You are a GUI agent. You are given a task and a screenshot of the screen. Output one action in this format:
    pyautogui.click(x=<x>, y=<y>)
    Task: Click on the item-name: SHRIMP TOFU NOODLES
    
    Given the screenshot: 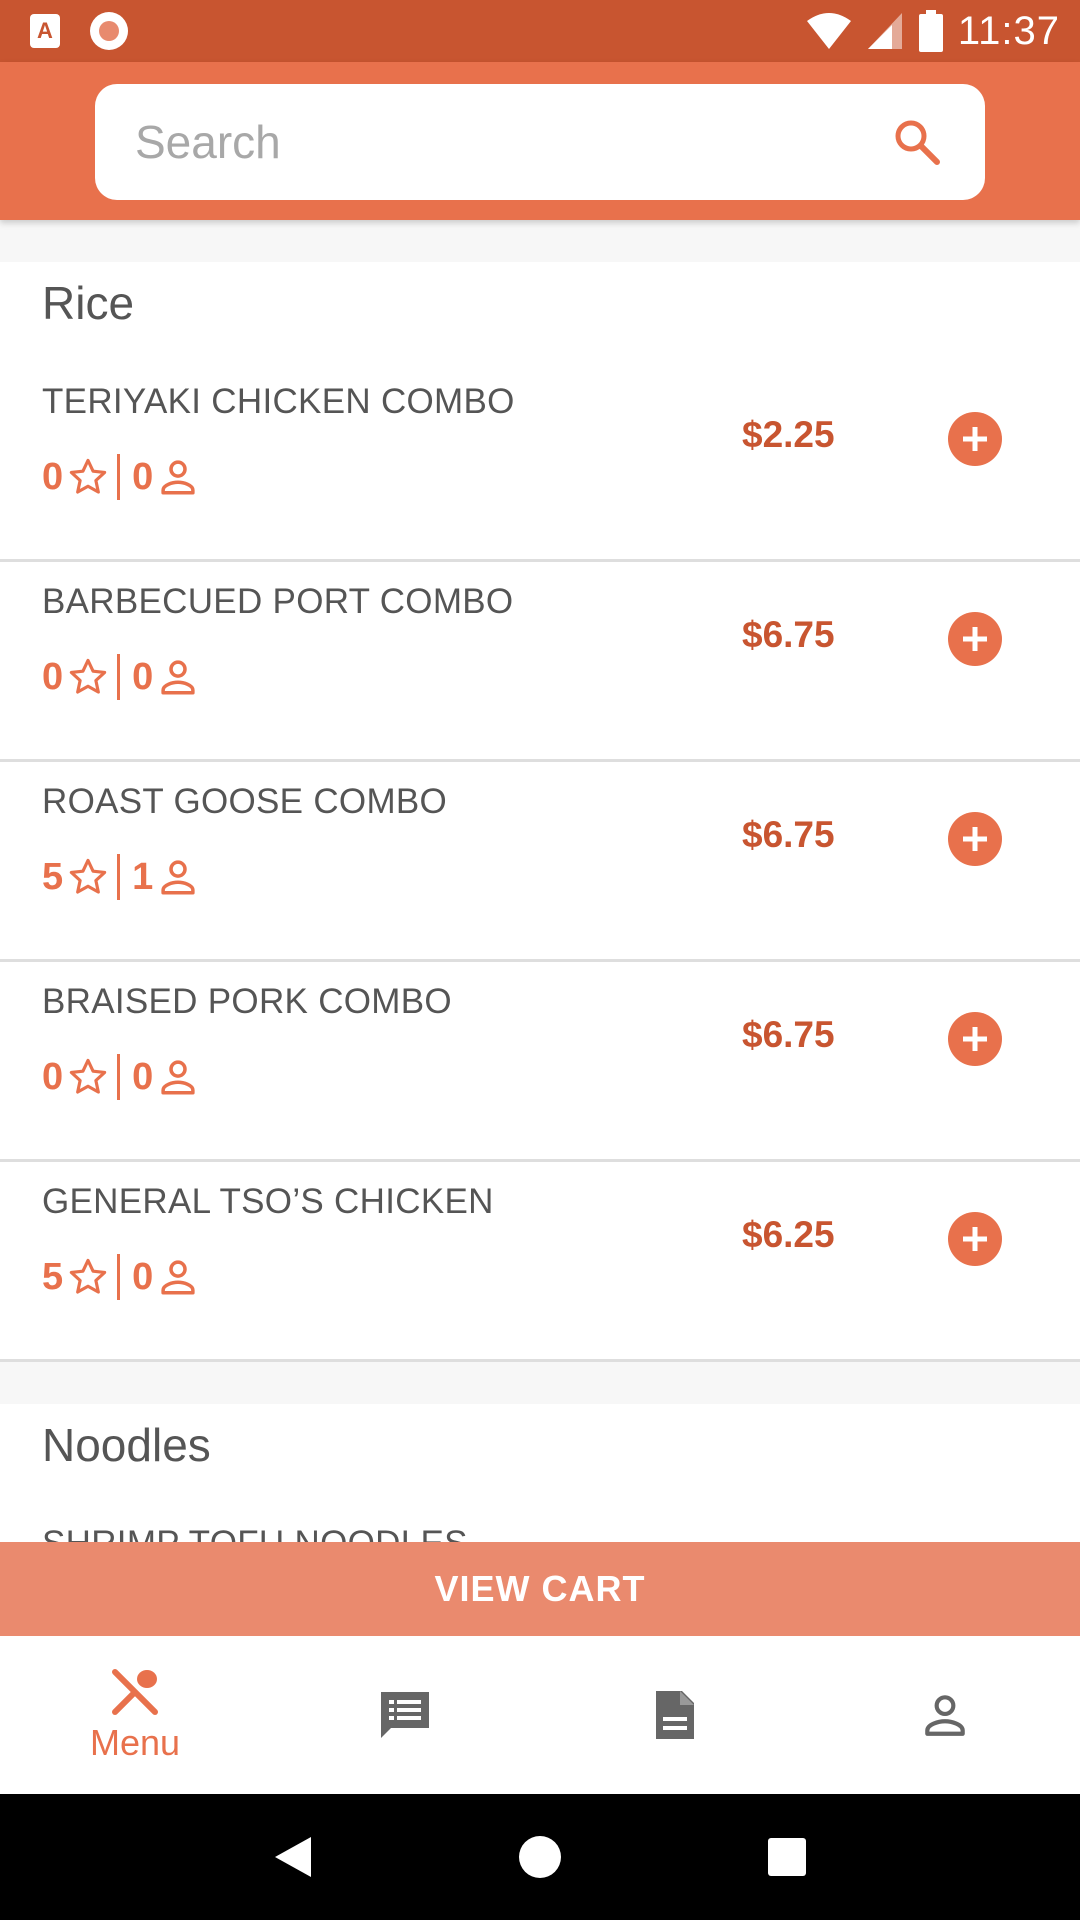 What is the action you would take?
    pyautogui.click(x=255, y=1533)
    